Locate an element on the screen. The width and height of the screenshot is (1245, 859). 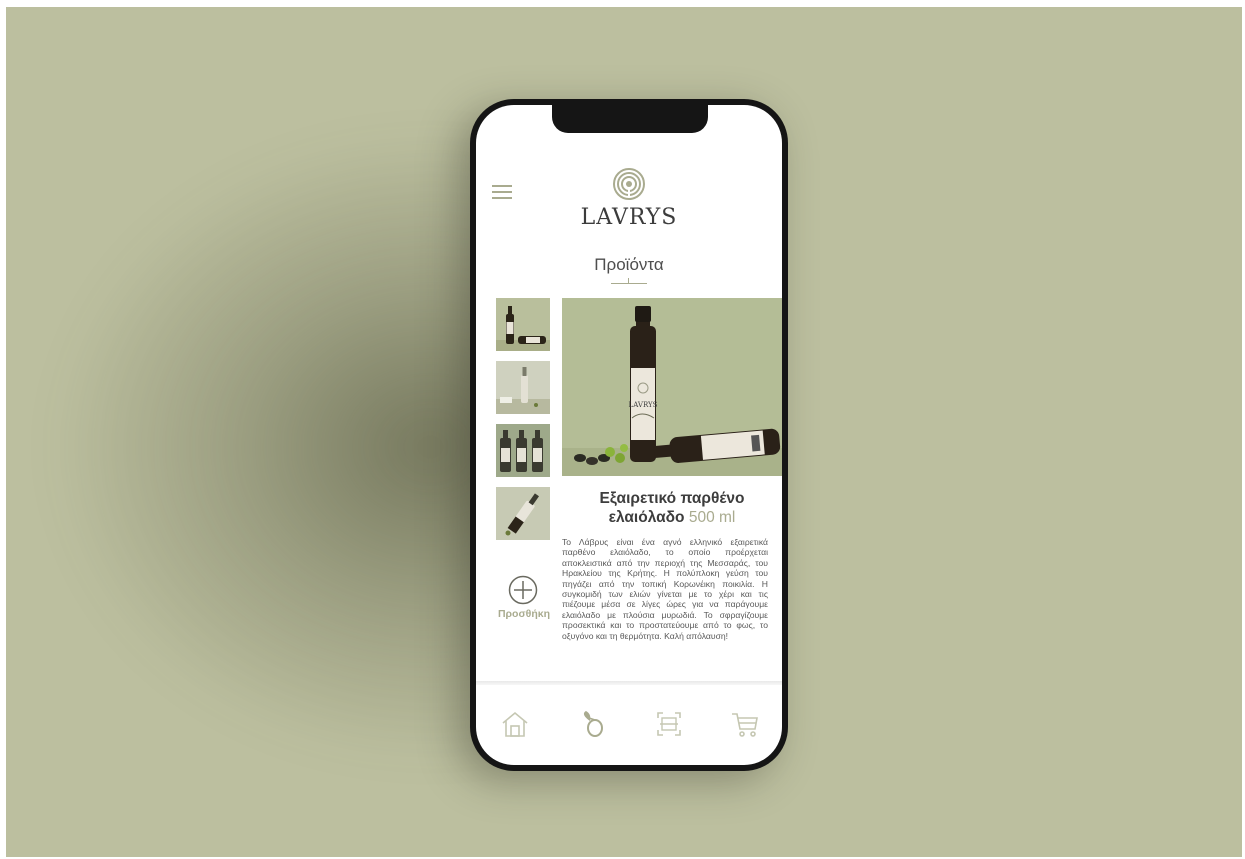
title-underline is located at coordinates (629, 283).